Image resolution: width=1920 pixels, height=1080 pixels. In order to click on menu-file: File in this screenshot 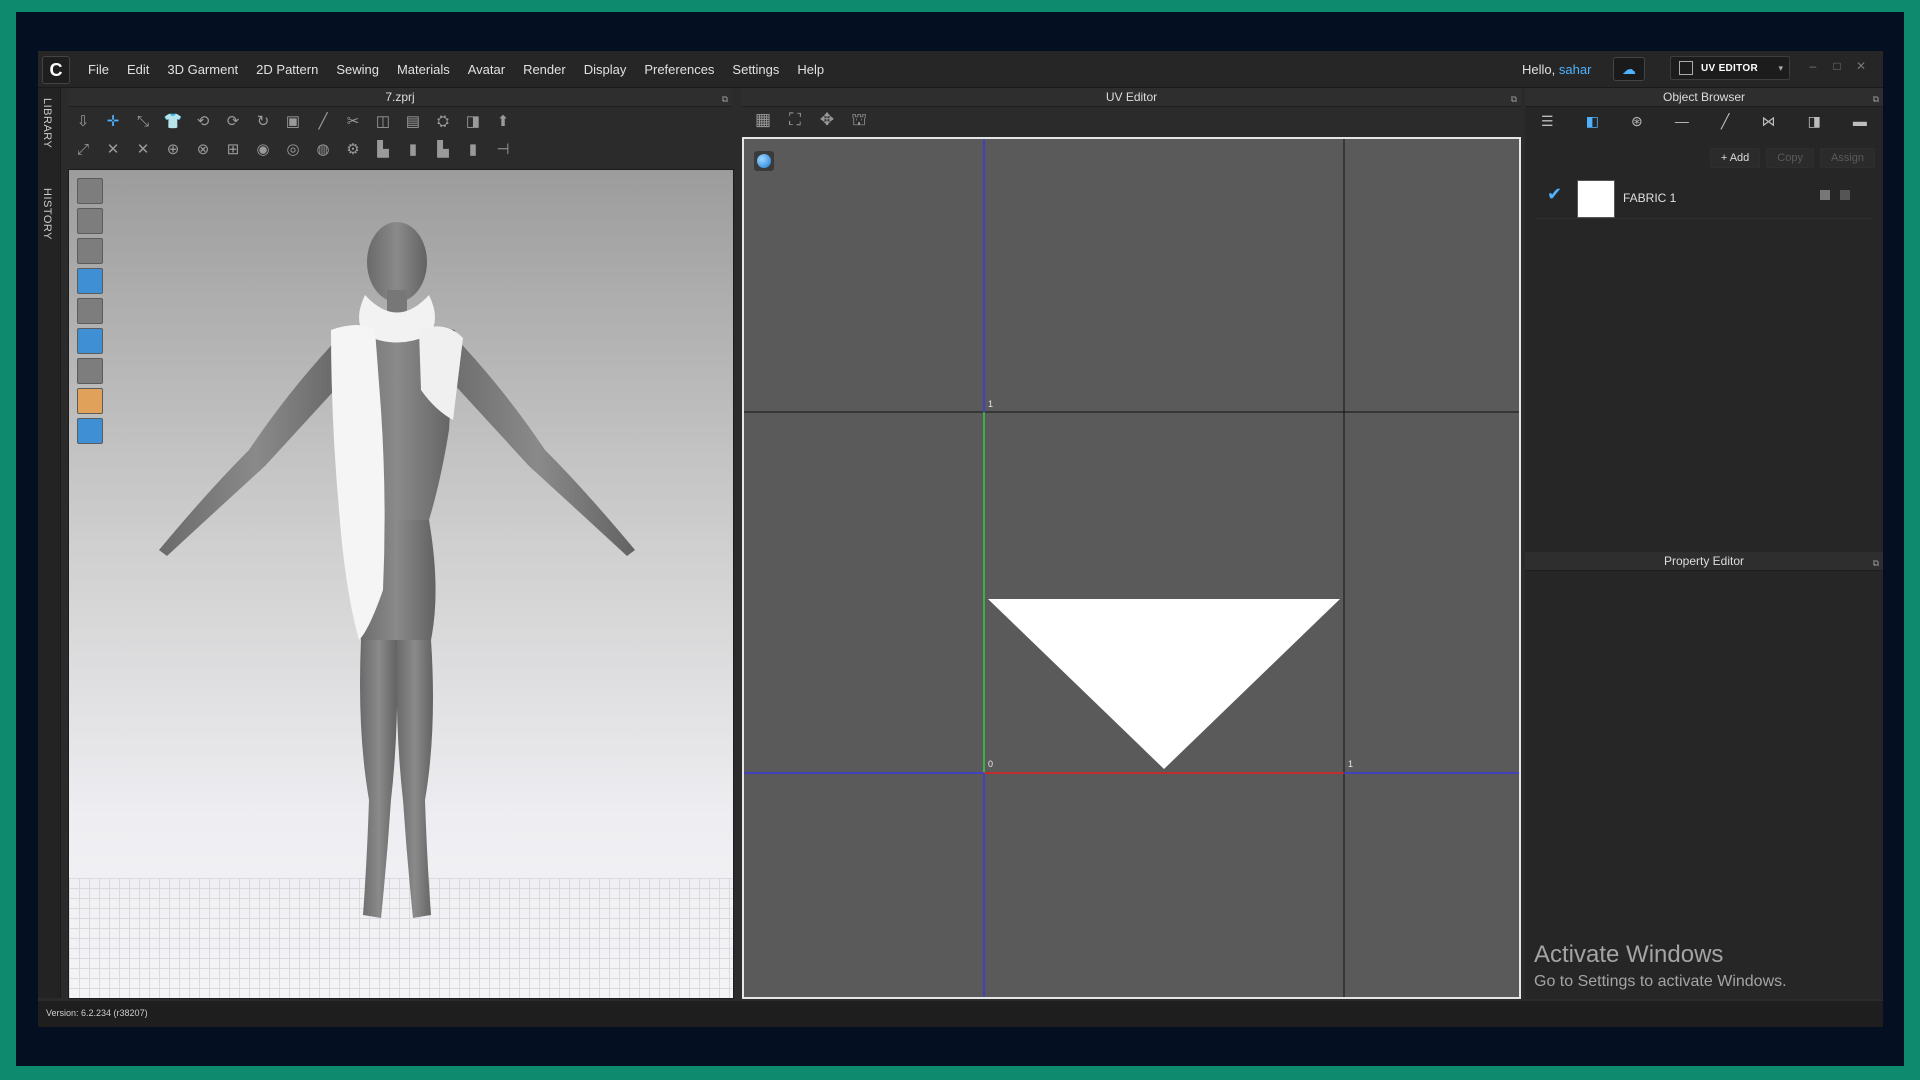, I will do `click(98, 69)`.